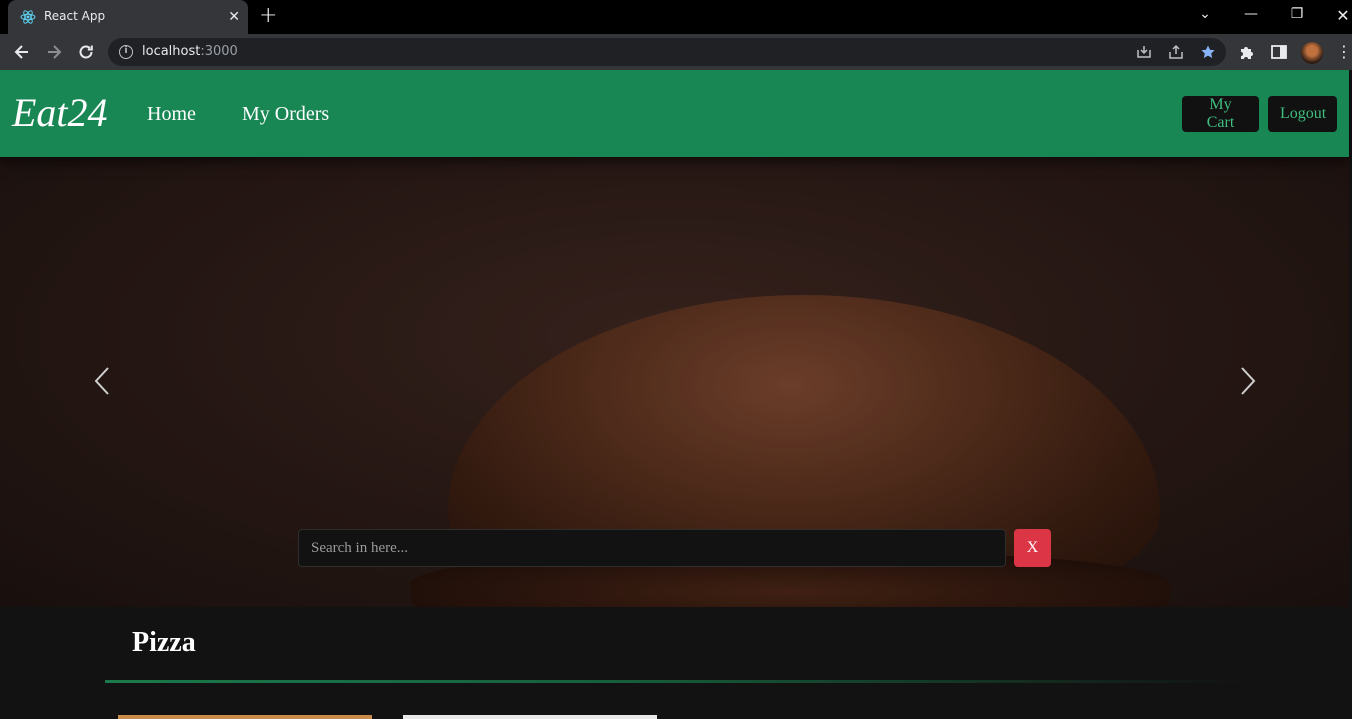  I want to click on category-divider, so click(675, 681).